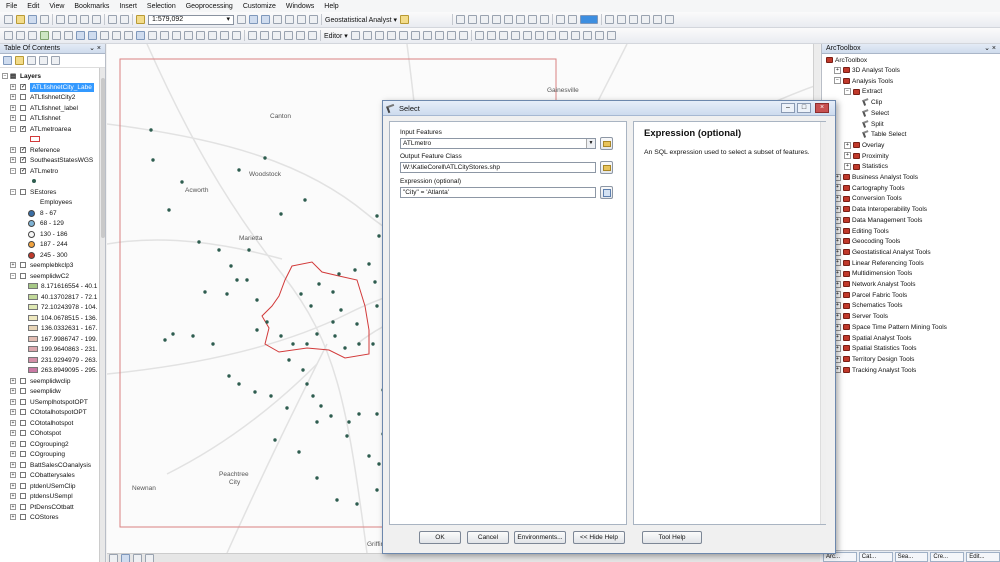 The width and height of the screenshot is (1000, 562). What do you see at coordinates (49, 444) in the screenshot?
I see `layer-name: COgrouping2` at bounding box center [49, 444].